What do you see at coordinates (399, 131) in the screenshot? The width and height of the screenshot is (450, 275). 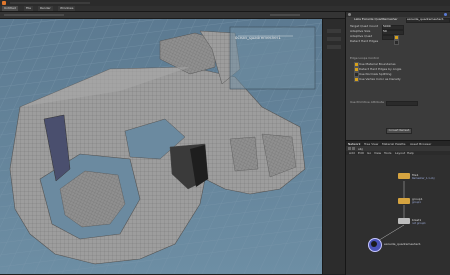 I see `convert-remesh-button: Convert Remesh` at bounding box center [399, 131].